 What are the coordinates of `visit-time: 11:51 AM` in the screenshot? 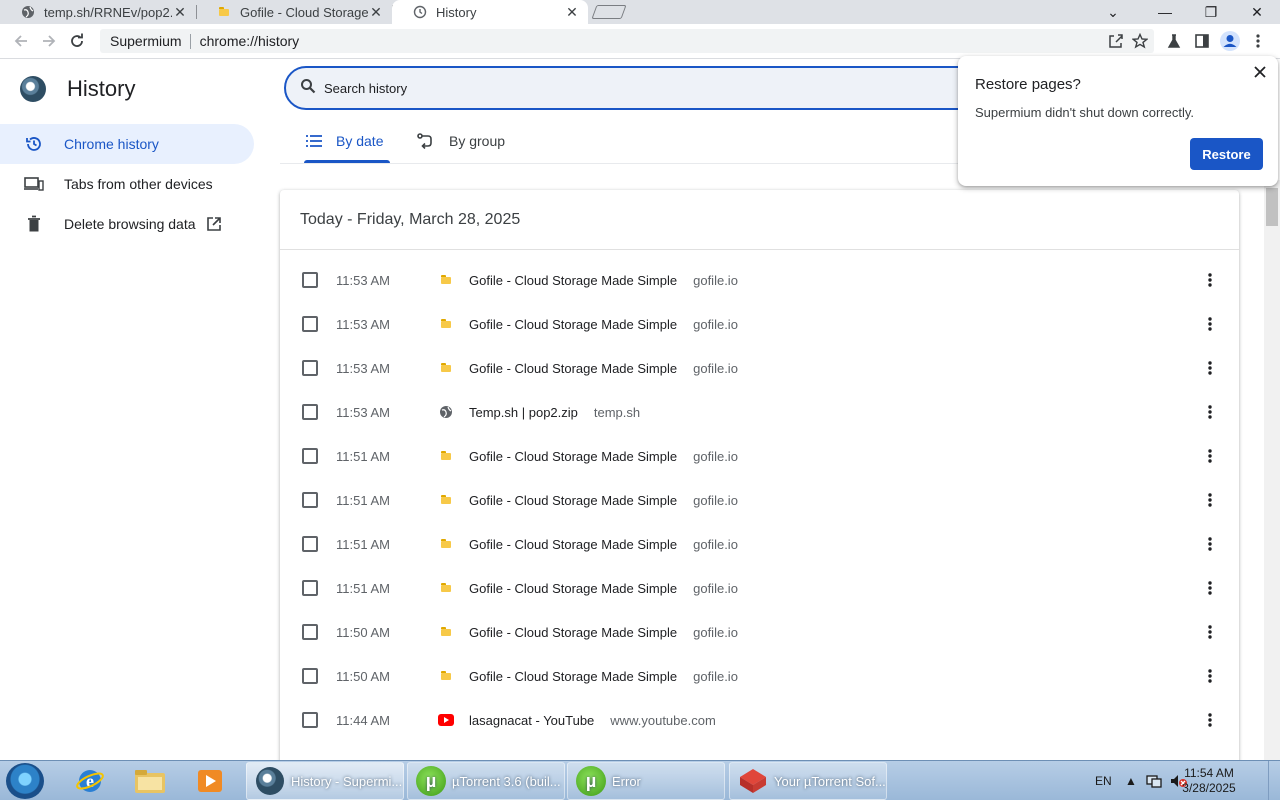 It's located at (363, 500).